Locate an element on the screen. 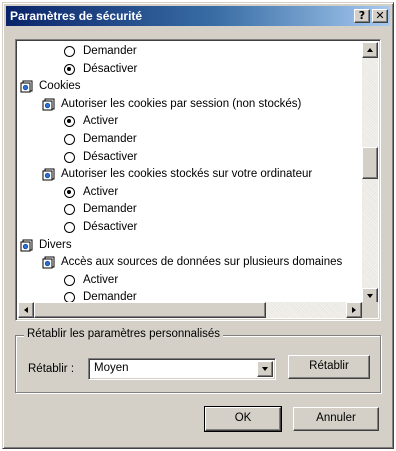  scroll-up-button is located at coordinates (370, 50).